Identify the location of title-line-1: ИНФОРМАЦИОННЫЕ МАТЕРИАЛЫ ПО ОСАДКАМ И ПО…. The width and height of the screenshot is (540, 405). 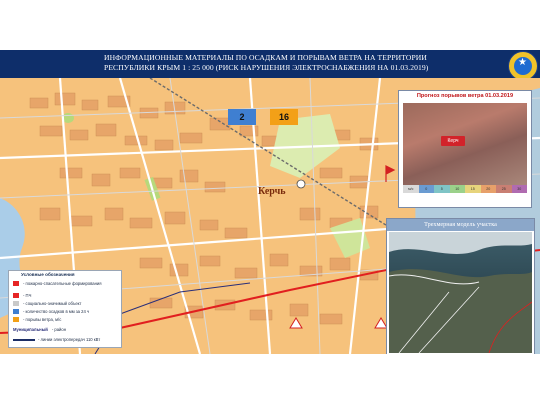
(265, 57).